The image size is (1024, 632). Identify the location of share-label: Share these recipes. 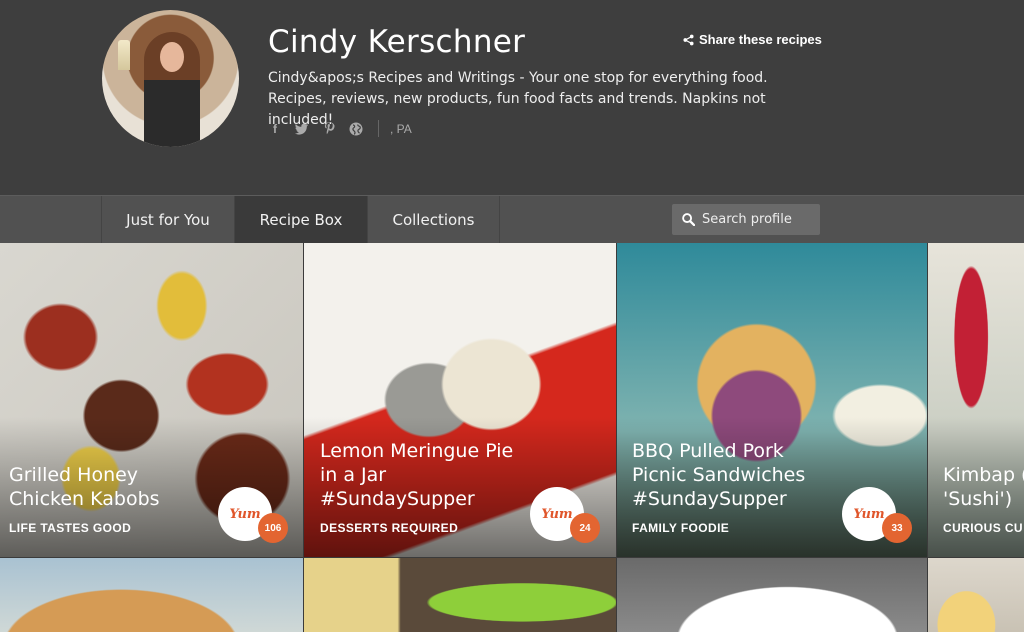
(760, 39).